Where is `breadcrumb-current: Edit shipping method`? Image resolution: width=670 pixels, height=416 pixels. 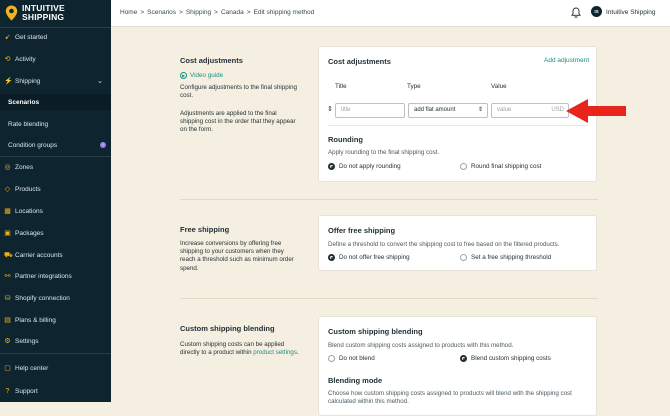
breadcrumb-current: Edit shipping method is located at coordinates (284, 12).